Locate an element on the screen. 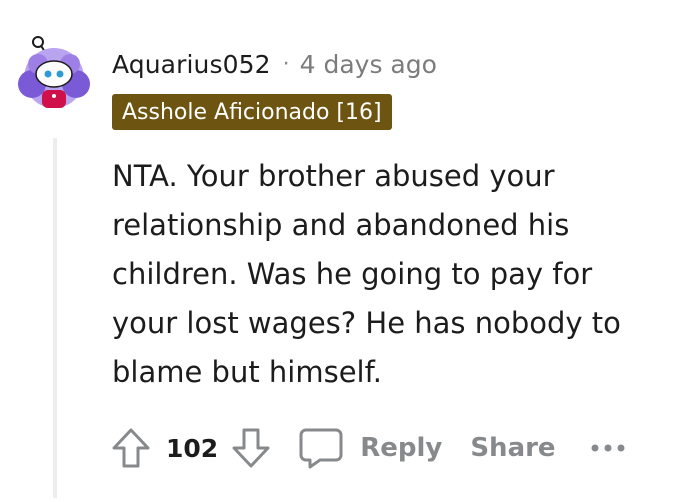  comment-meta: Aquarius052 · 4 days ago is located at coordinates (274, 64).